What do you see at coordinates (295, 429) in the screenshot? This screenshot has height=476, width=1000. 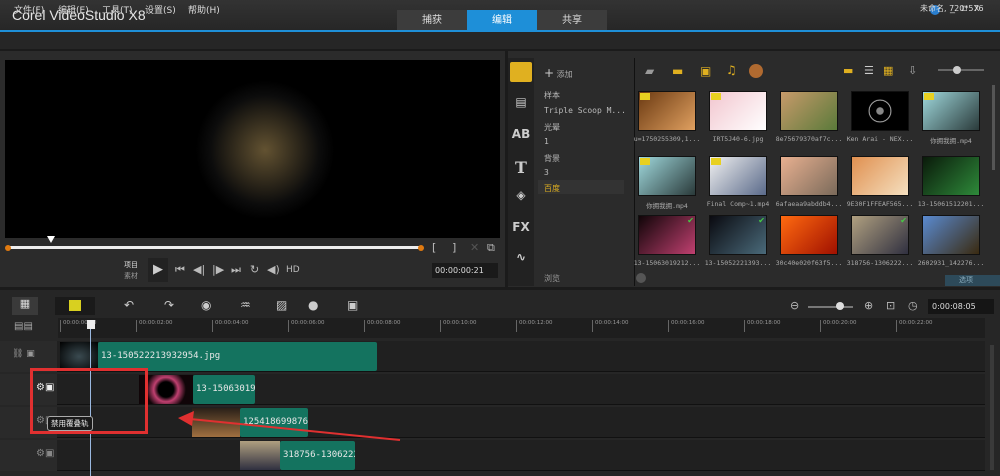 I see `arrow-line` at bounding box center [295, 429].